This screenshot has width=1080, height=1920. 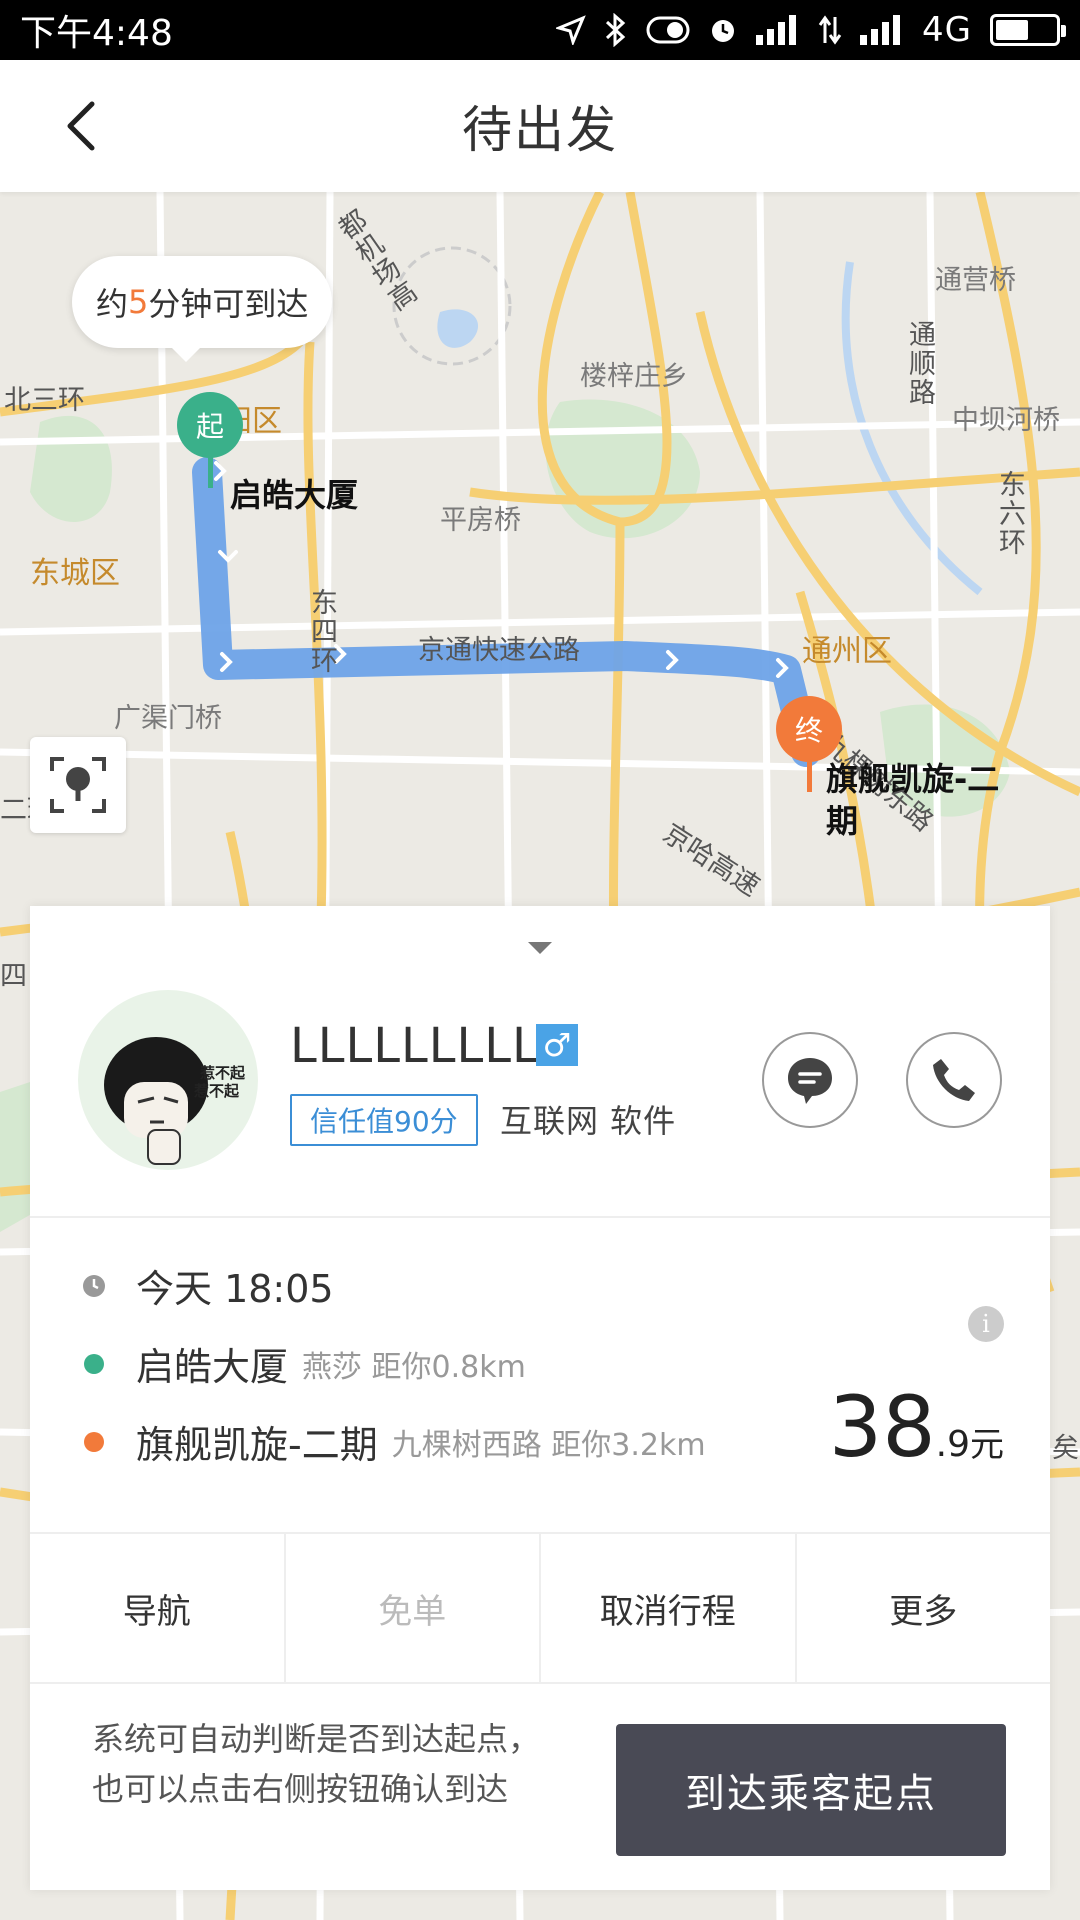 I want to click on chat-bubble-icon, so click(x=810, y=1081).